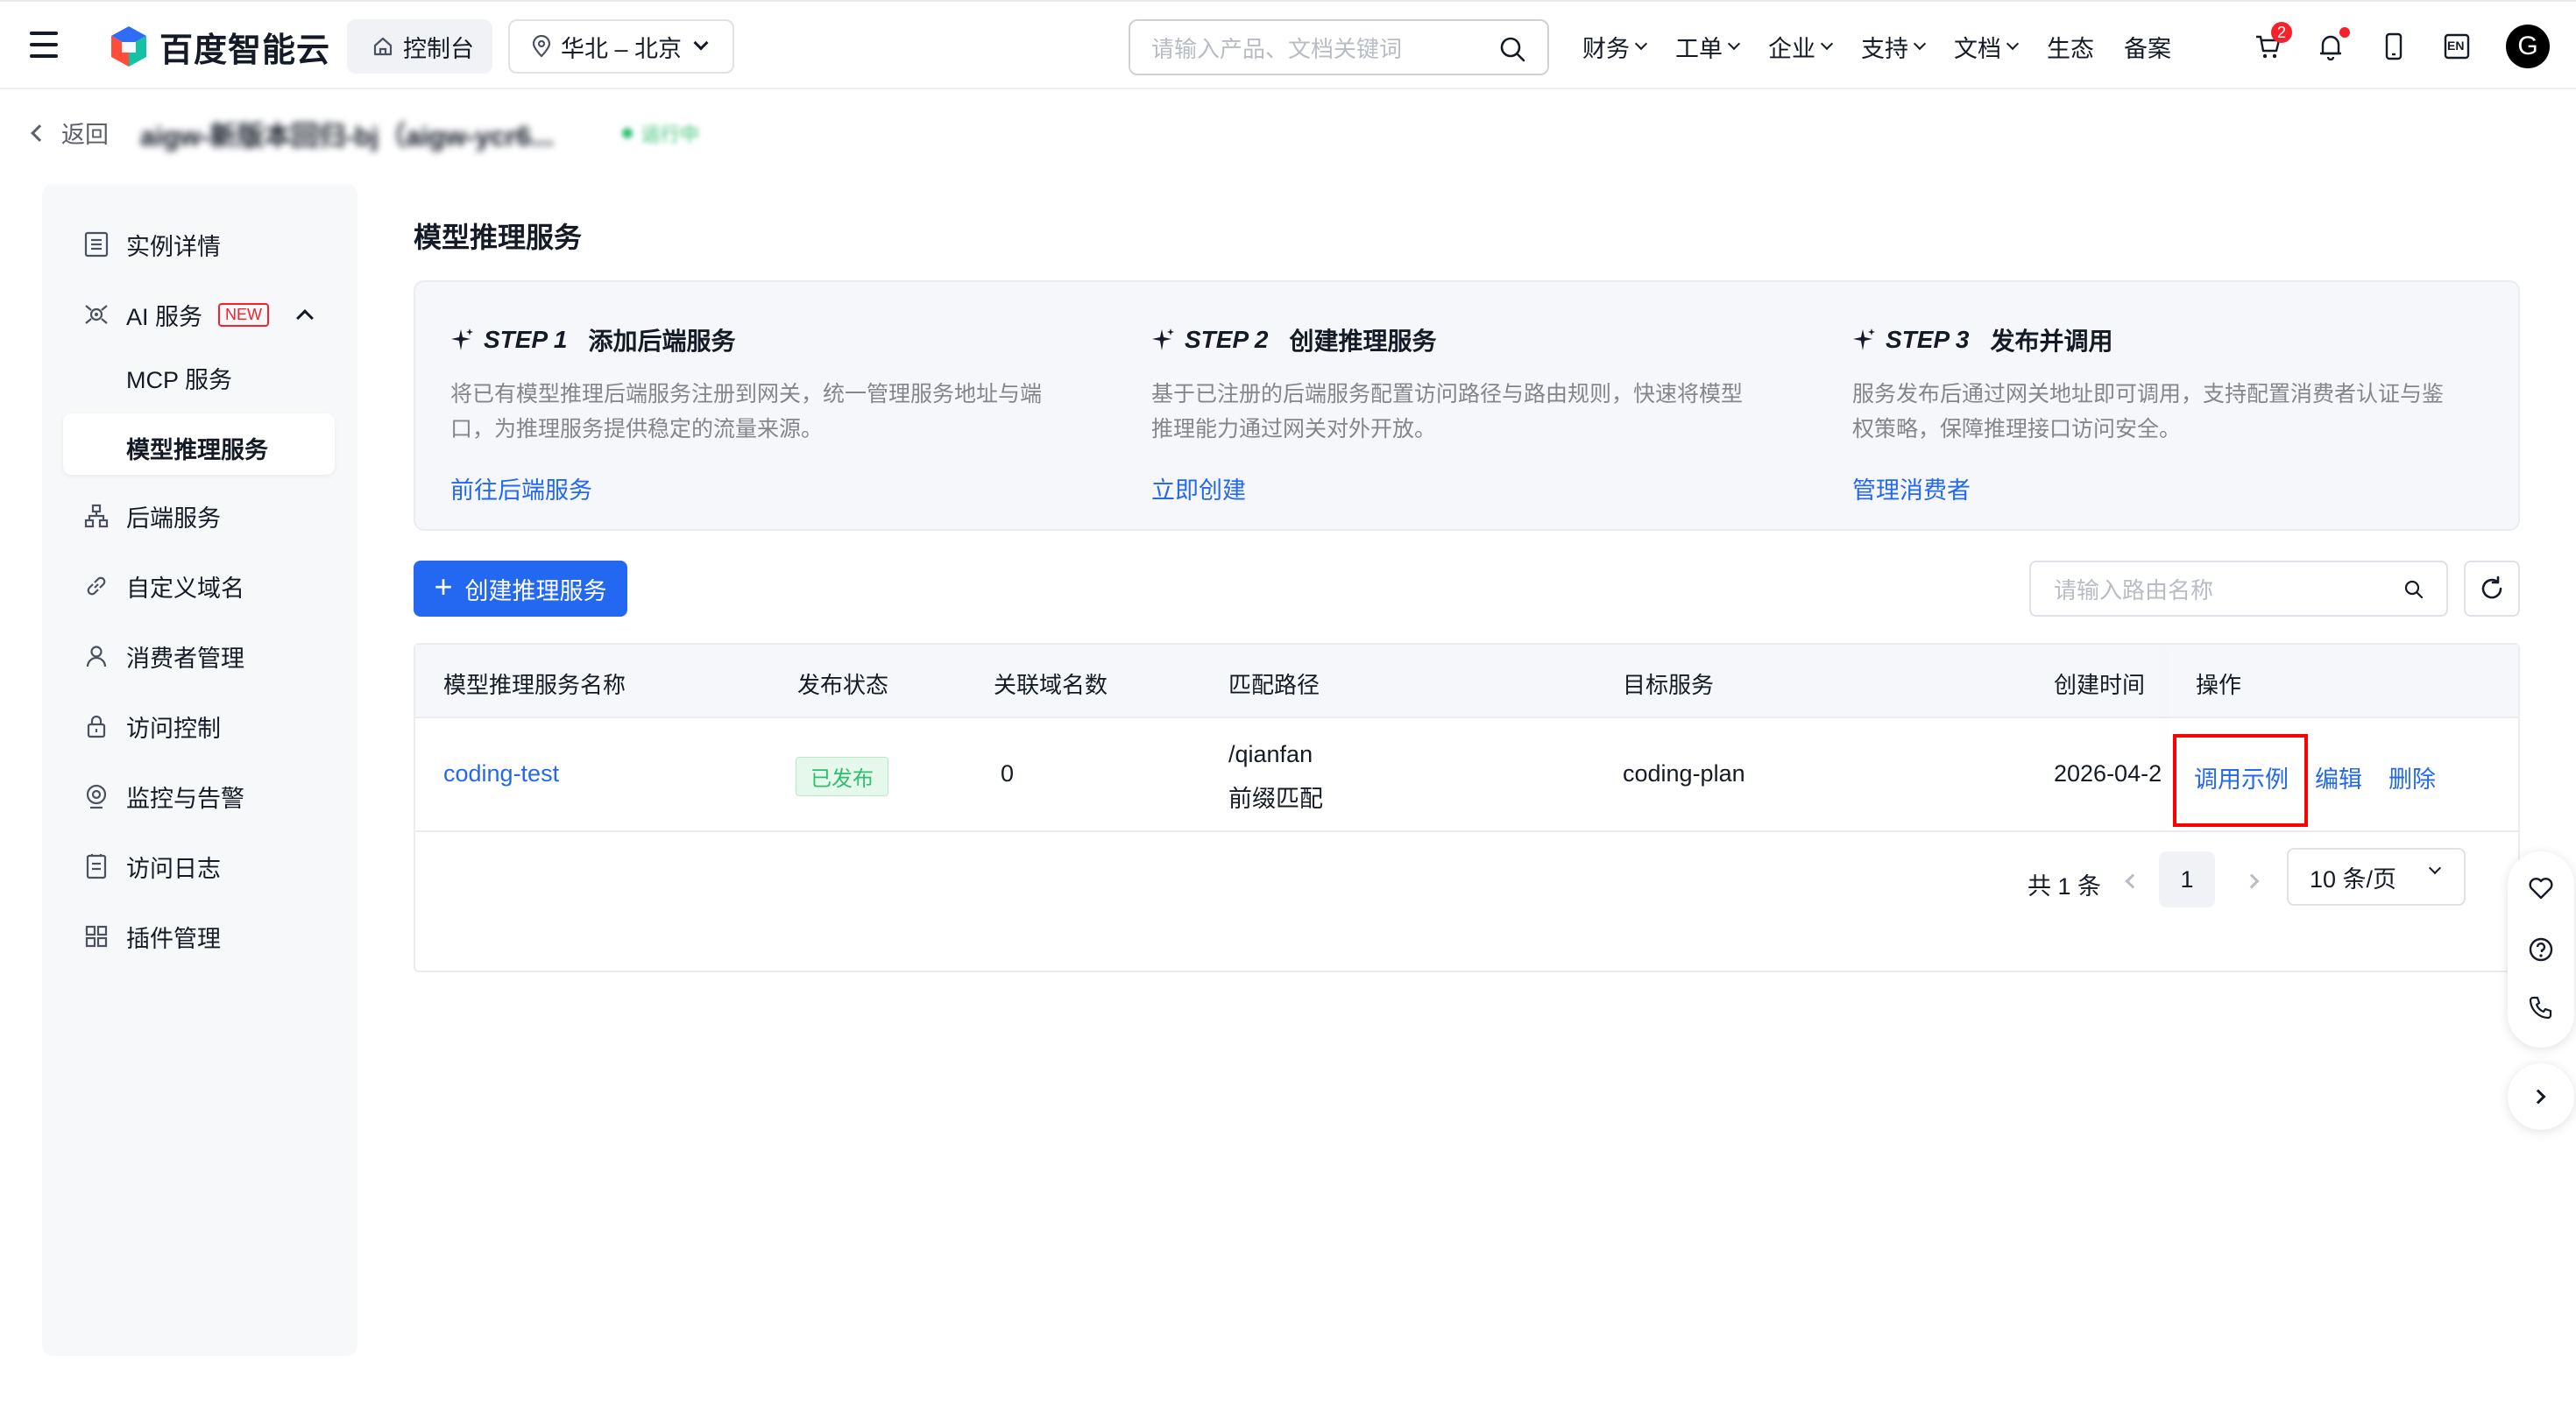 This screenshot has width=2576, height=1405. I want to click on help-icon, so click(2541, 949).